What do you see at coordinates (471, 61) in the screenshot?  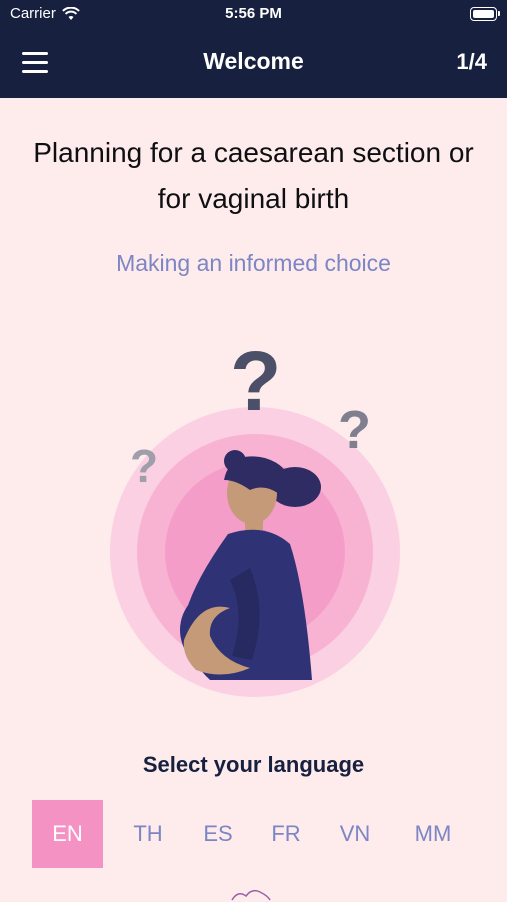 I see `page-indicator: 1/4` at bounding box center [471, 61].